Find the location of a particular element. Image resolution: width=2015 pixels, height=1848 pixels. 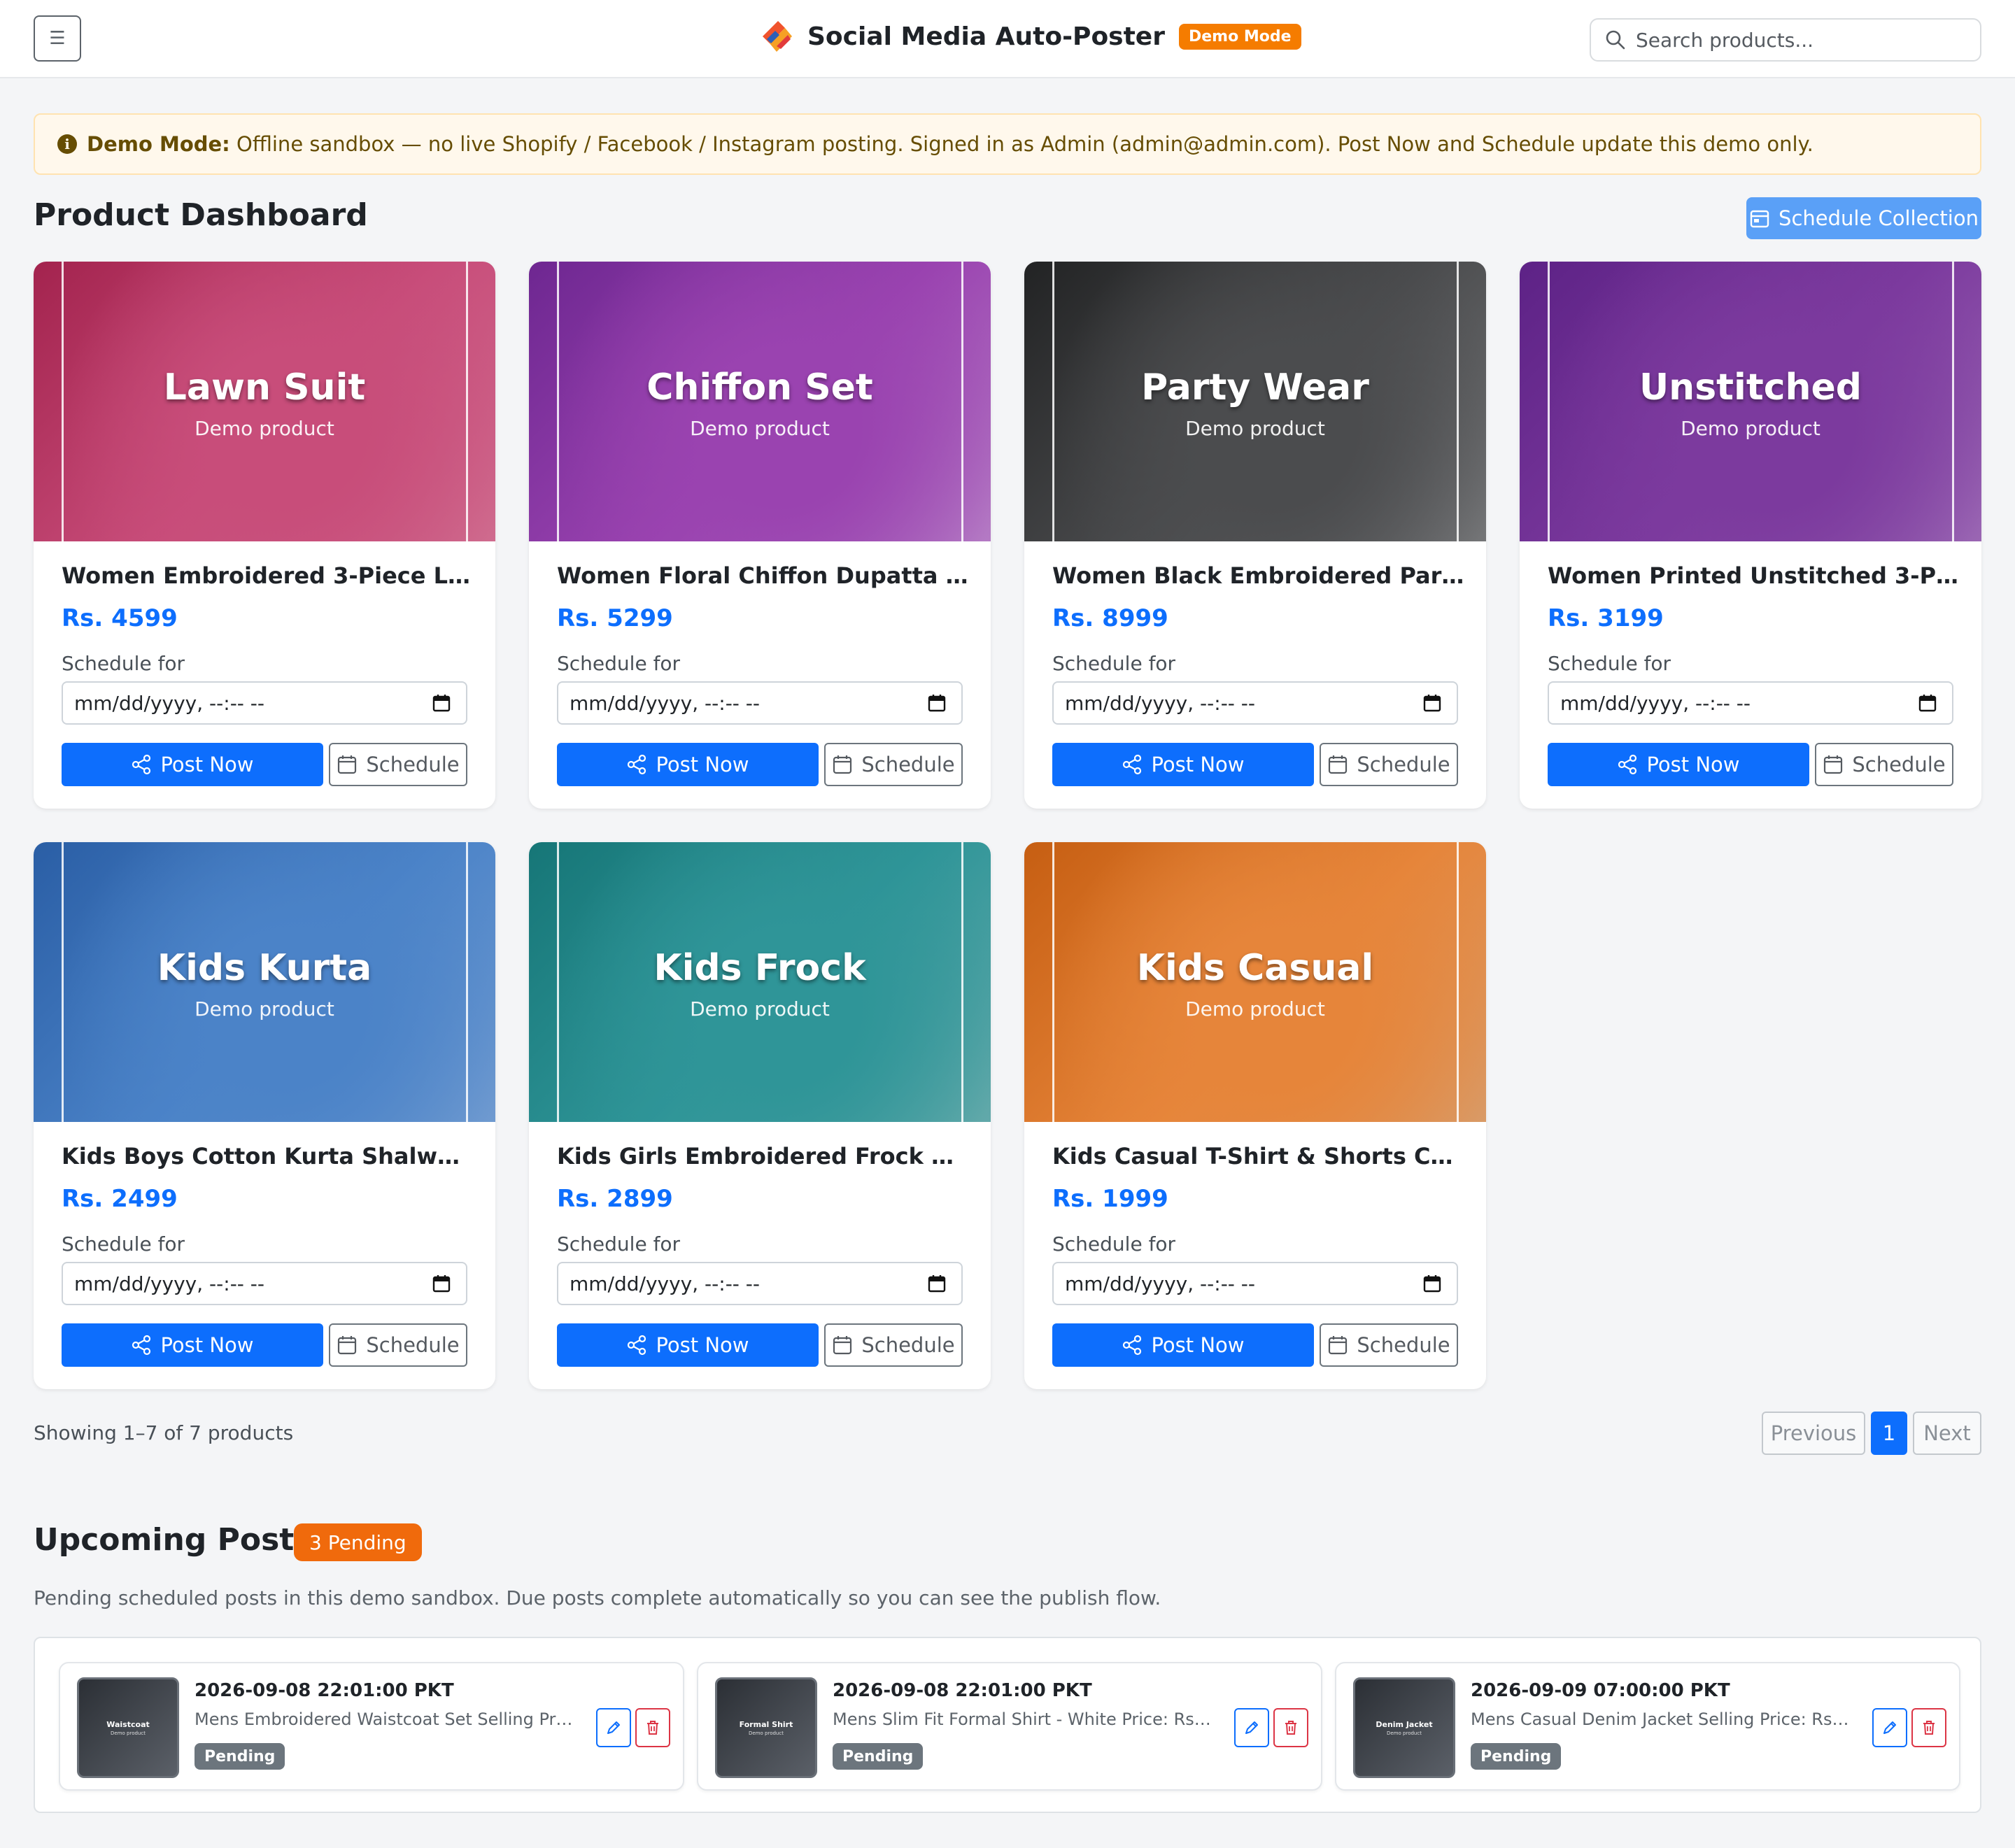

post-thumbnail: Waistcoat Demo product is located at coordinates (128, 1727).